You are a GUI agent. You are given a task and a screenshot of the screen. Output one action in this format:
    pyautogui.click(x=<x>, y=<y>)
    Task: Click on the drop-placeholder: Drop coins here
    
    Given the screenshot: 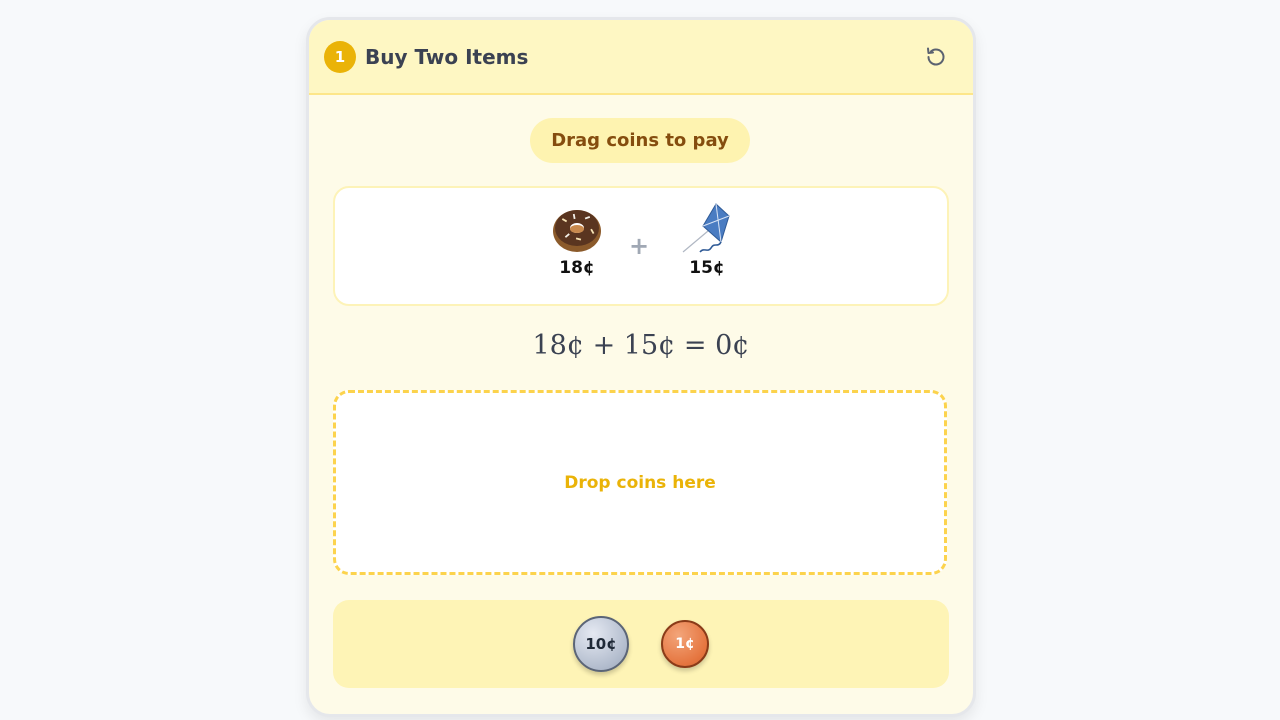 What is the action you would take?
    pyautogui.click(x=640, y=482)
    